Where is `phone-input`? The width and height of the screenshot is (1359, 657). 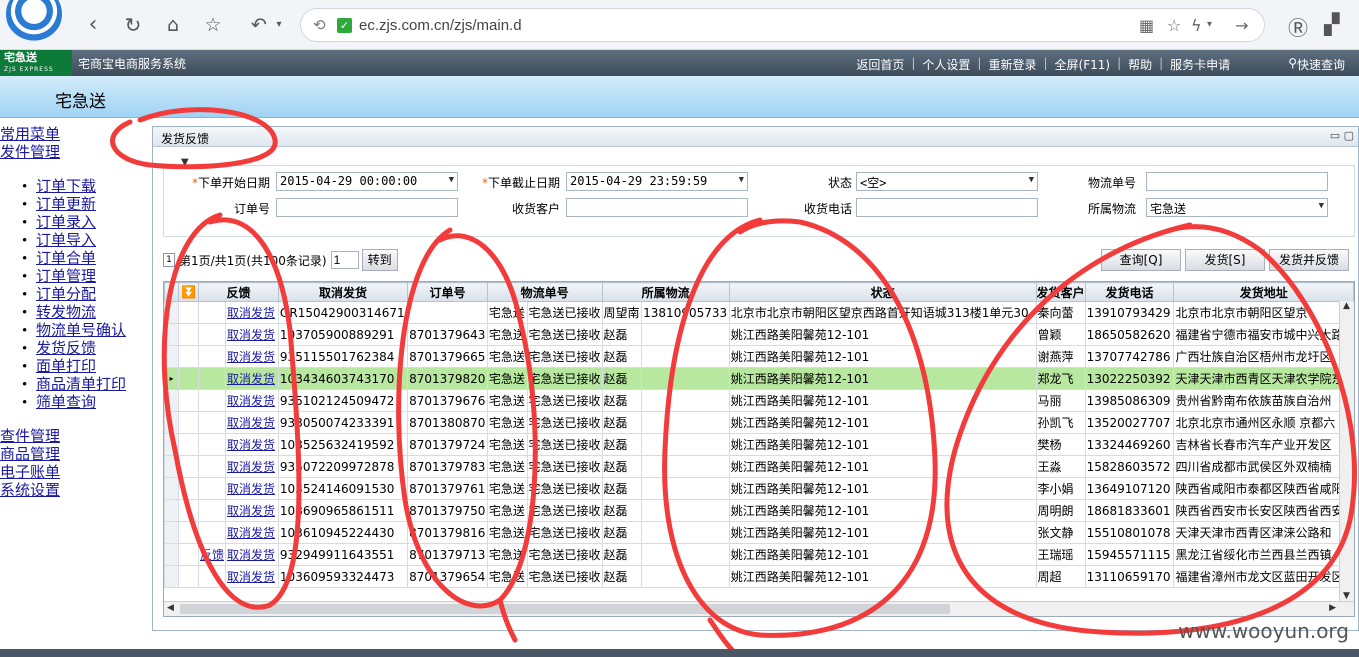
phone-input is located at coordinates (947, 207).